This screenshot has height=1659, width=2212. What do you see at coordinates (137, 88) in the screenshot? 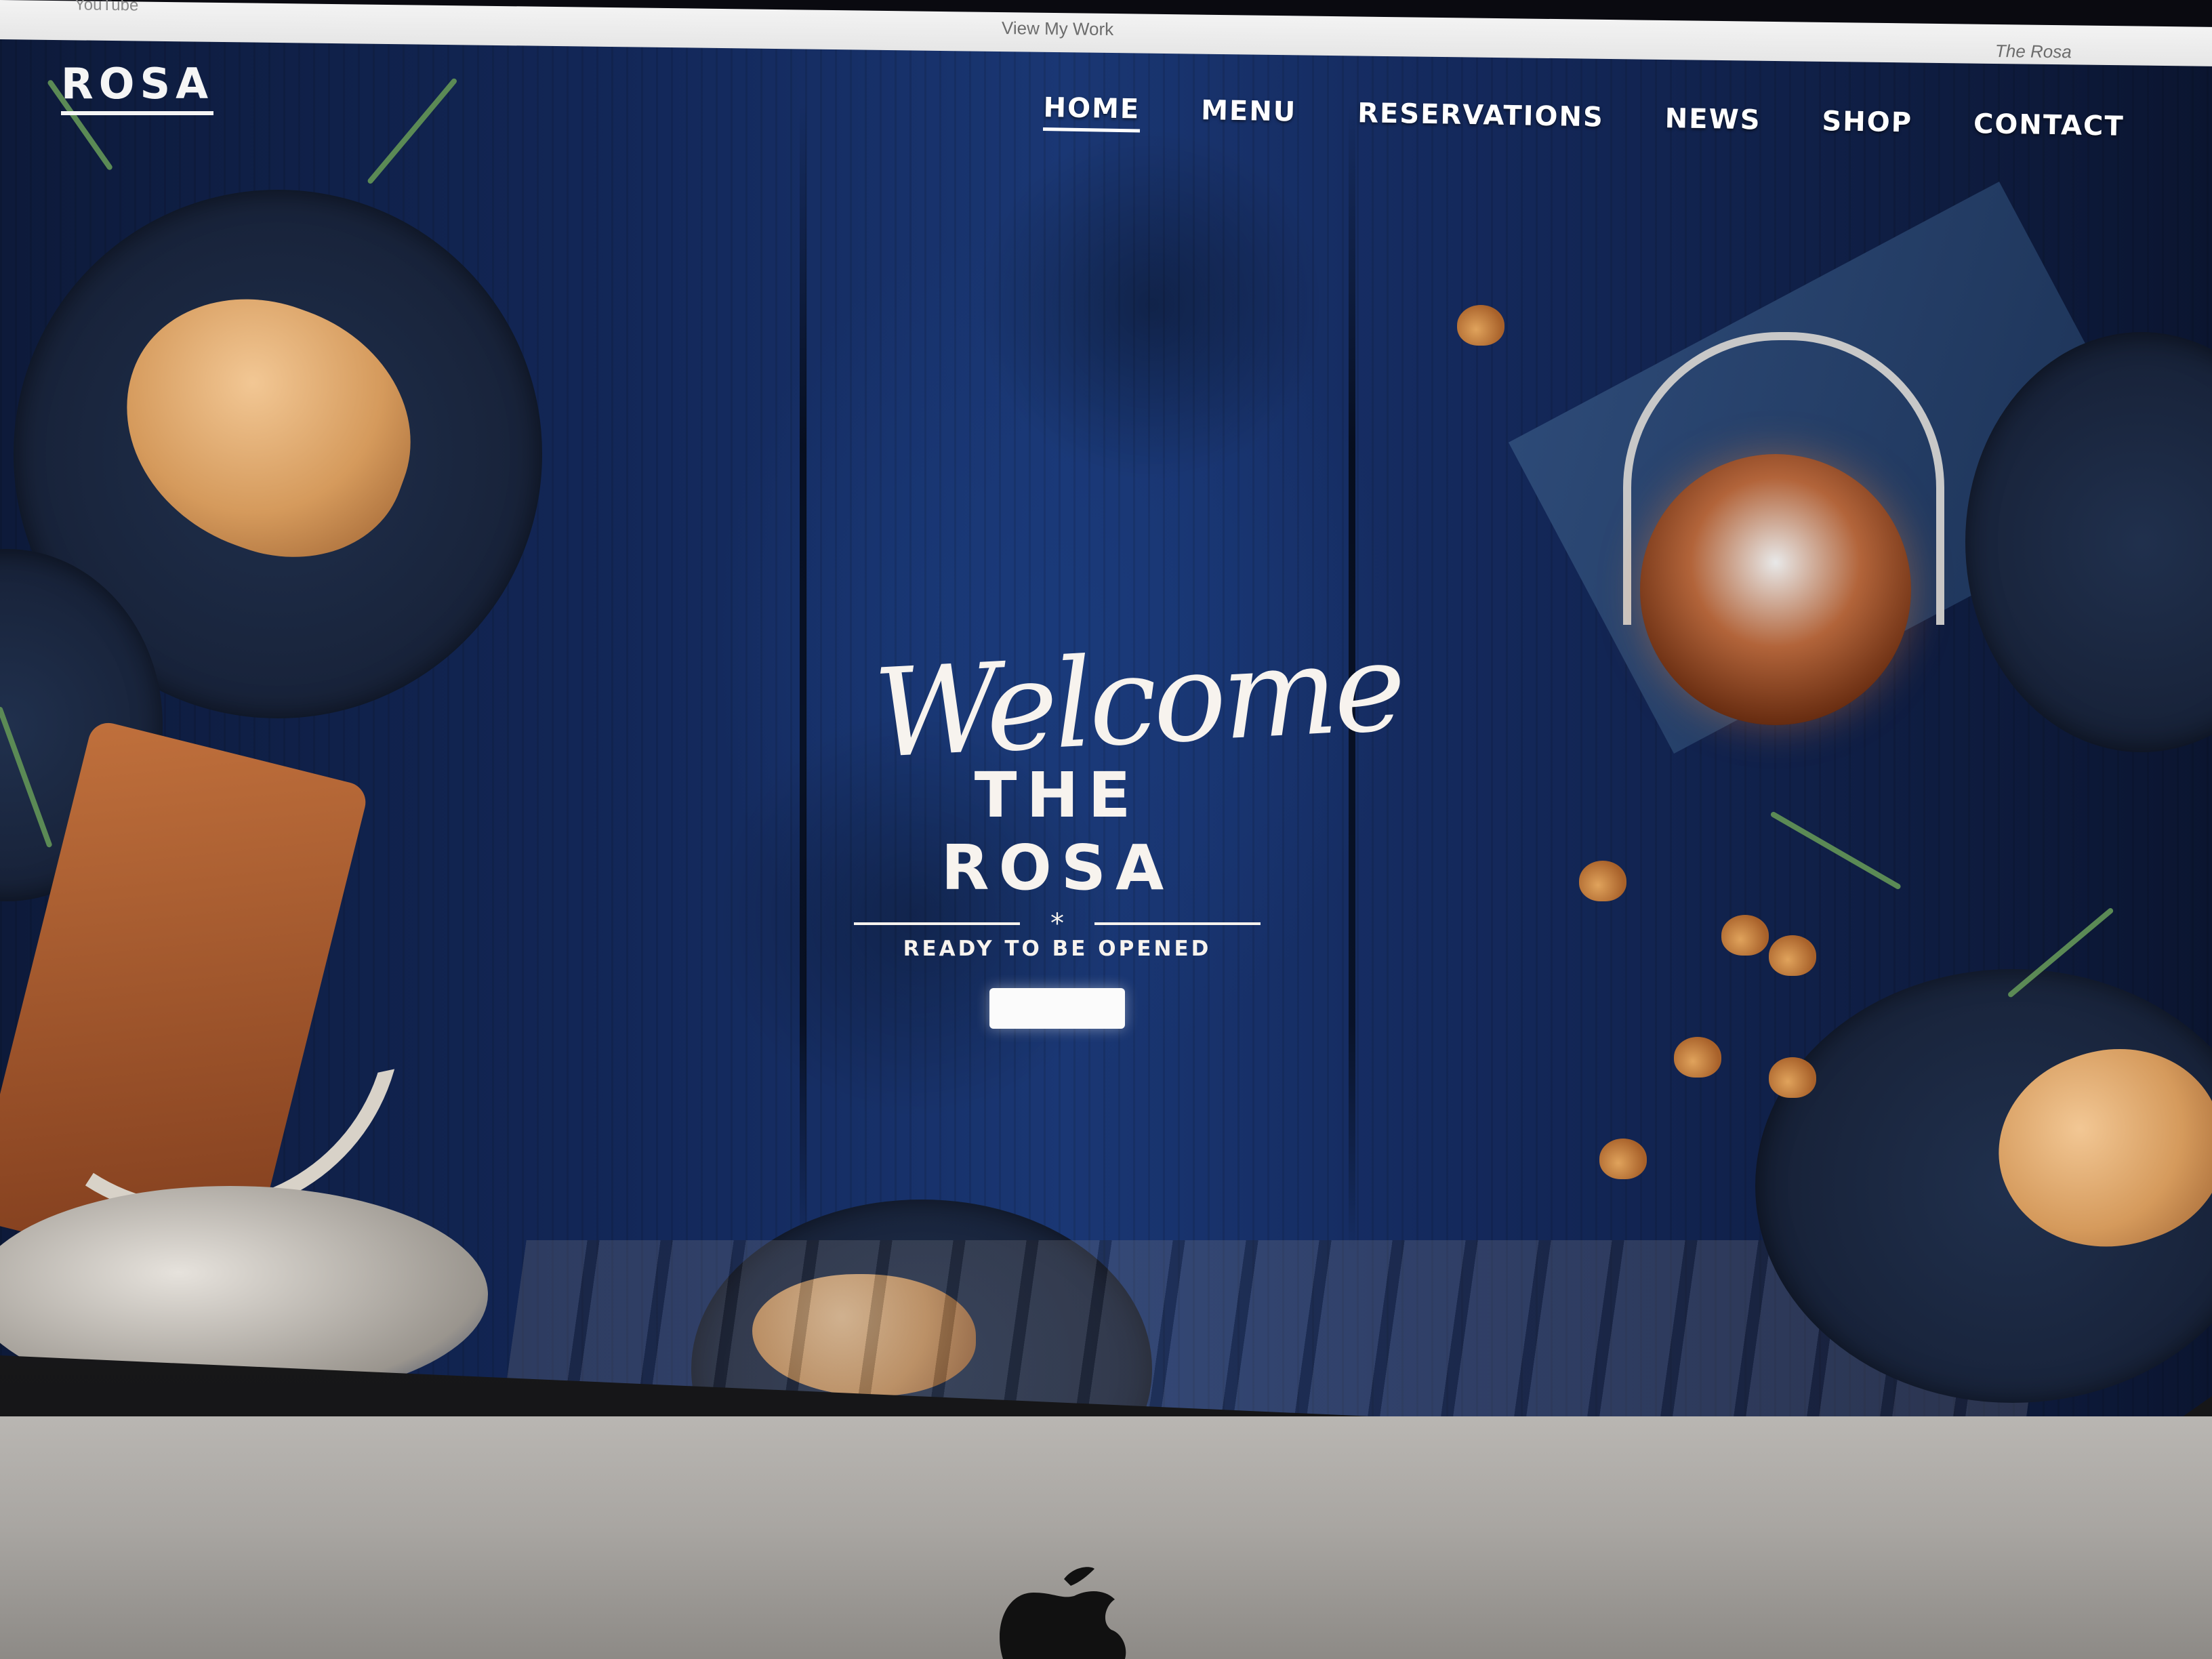
I see `site-logo: ROSA` at bounding box center [137, 88].